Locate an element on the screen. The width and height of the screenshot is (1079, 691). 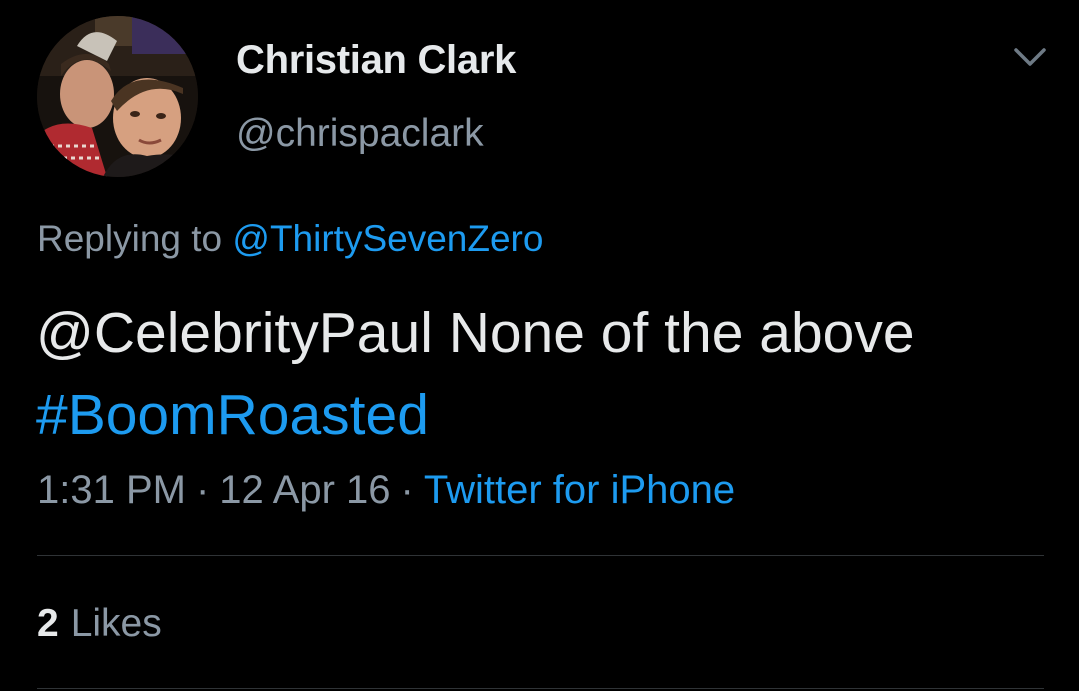
likes-count: 2 is located at coordinates (48, 623).